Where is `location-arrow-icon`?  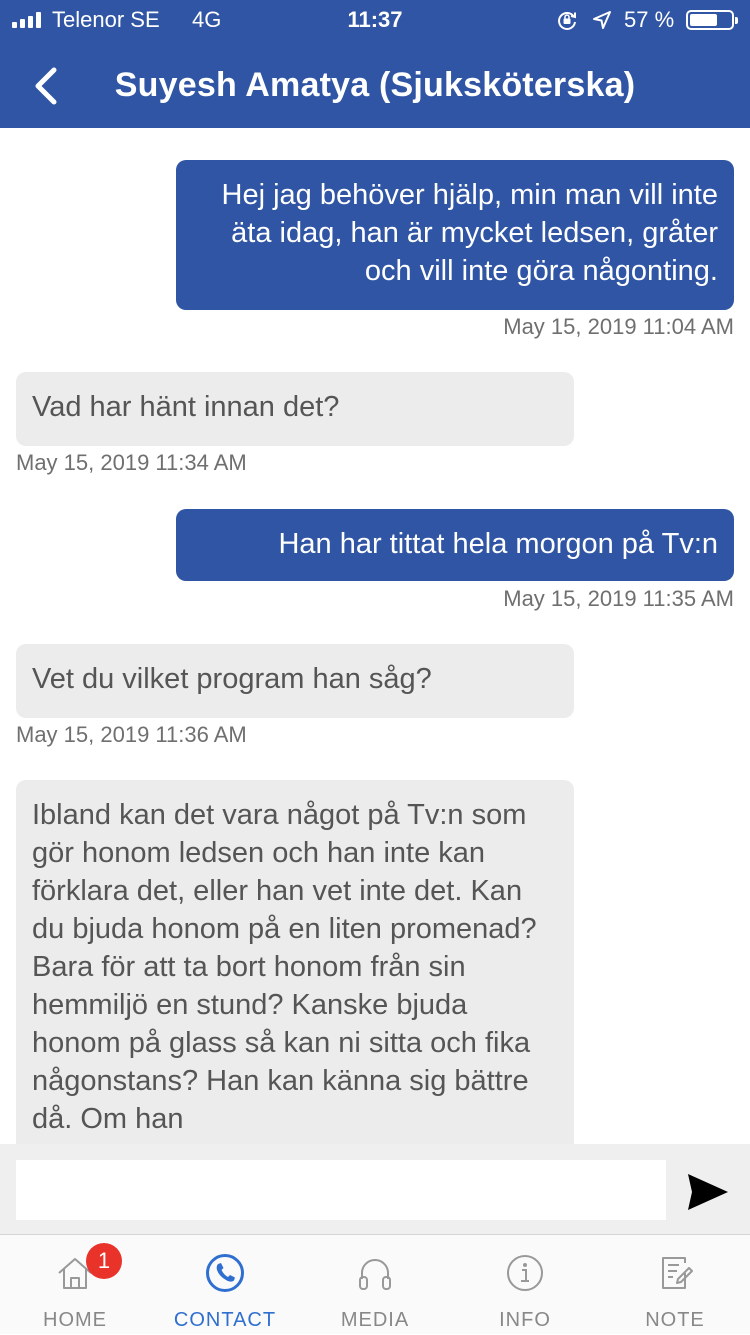
location-arrow-icon is located at coordinates (602, 20).